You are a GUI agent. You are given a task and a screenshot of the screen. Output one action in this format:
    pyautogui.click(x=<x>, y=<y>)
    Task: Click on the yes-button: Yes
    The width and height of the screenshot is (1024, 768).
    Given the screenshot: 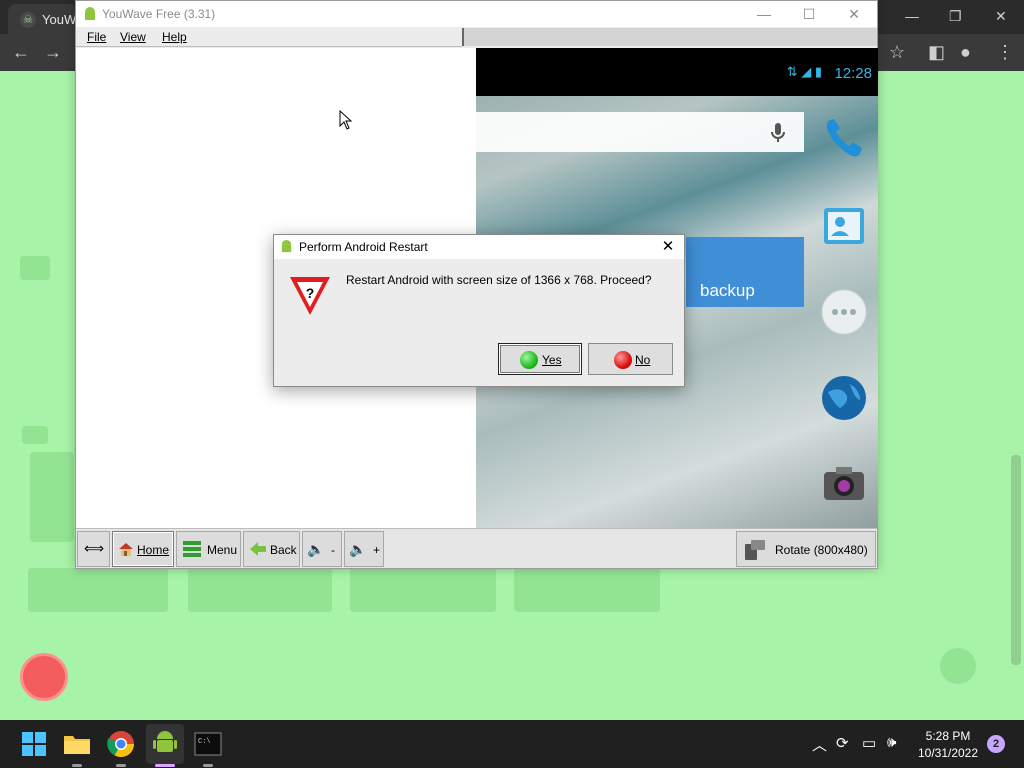 What is the action you would take?
    pyautogui.click(x=540, y=359)
    